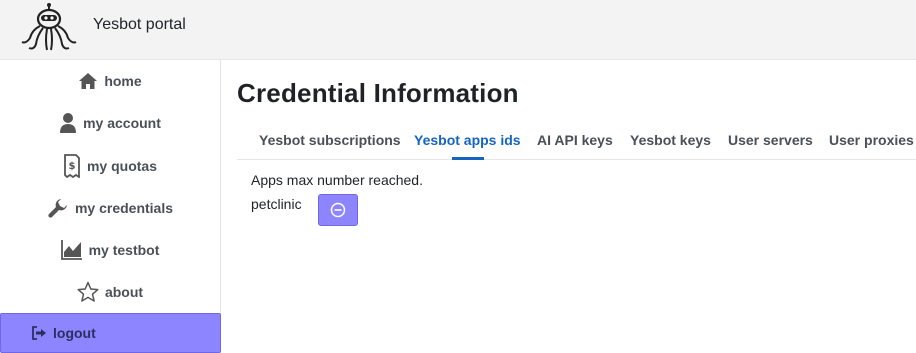 This screenshot has width=916, height=353. Describe the element at coordinates (71, 250) in the screenshot. I see `chart-icon` at that location.